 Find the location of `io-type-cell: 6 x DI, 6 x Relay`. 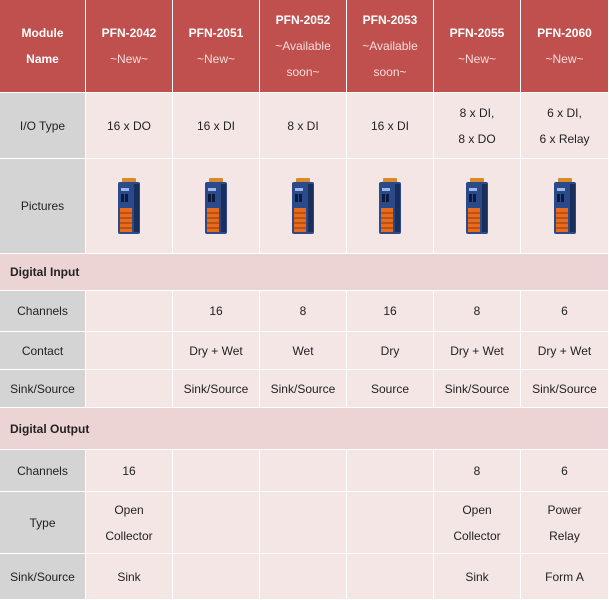

io-type-cell: 6 x DI, 6 x Relay is located at coordinates (565, 126).